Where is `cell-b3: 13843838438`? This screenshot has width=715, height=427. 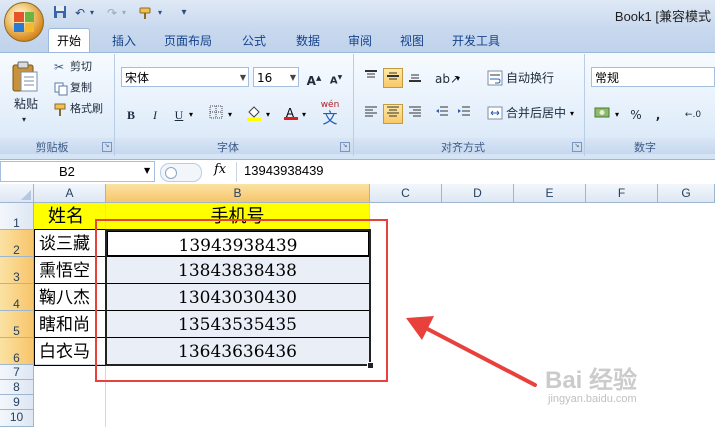
cell-b3: 13843838438 is located at coordinates (238, 270).